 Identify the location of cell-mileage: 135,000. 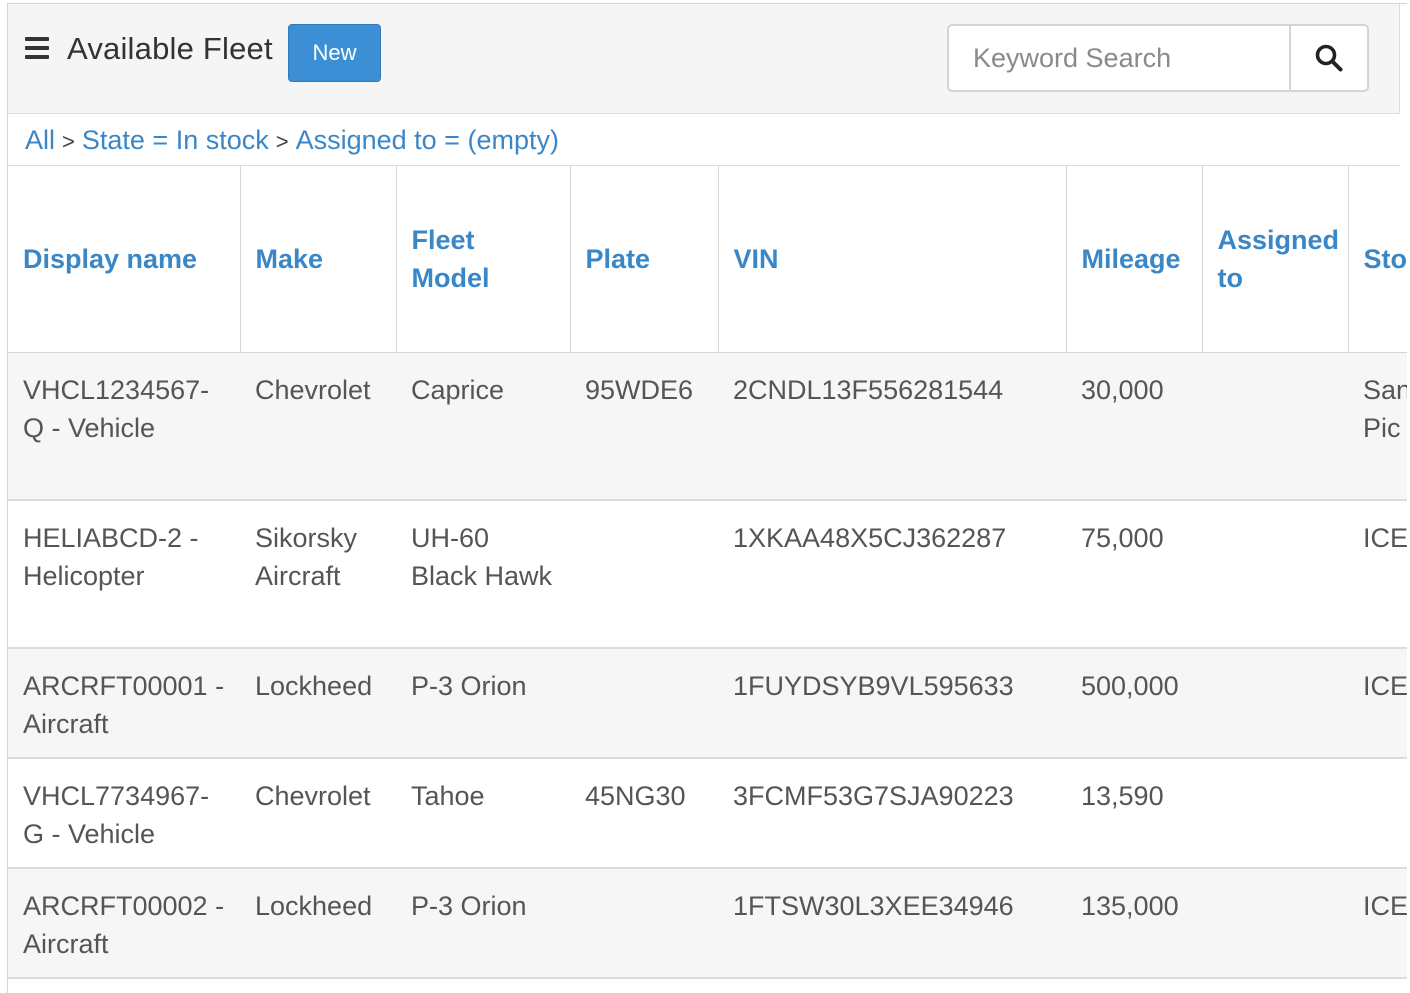
(1134, 923).